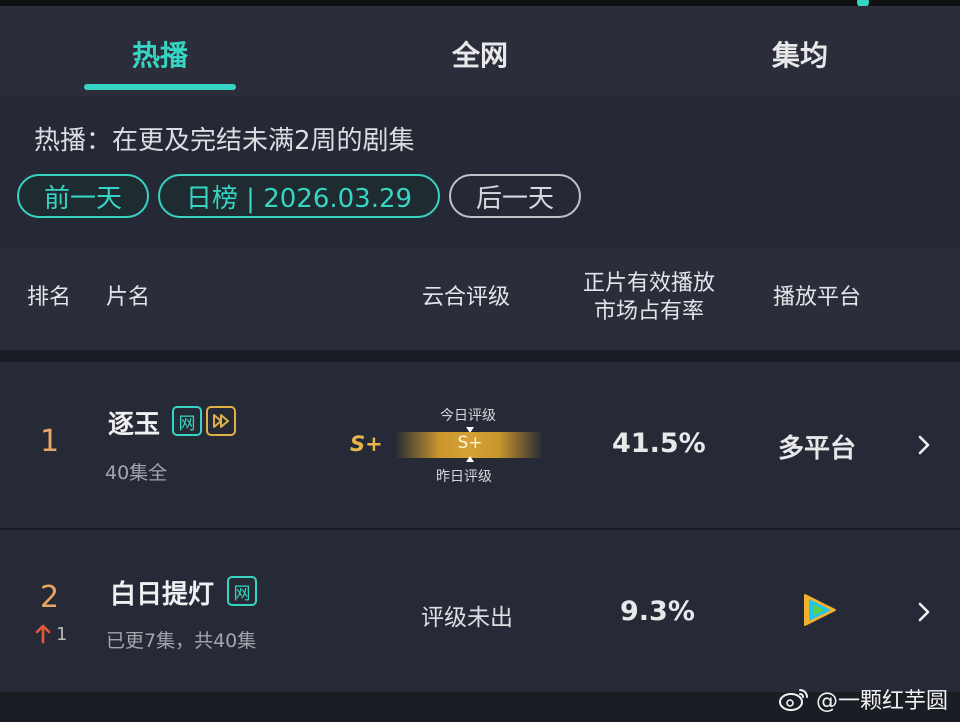 The image size is (960, 722). I want to click on drama-title: 白日提灯, so click(162, 595).